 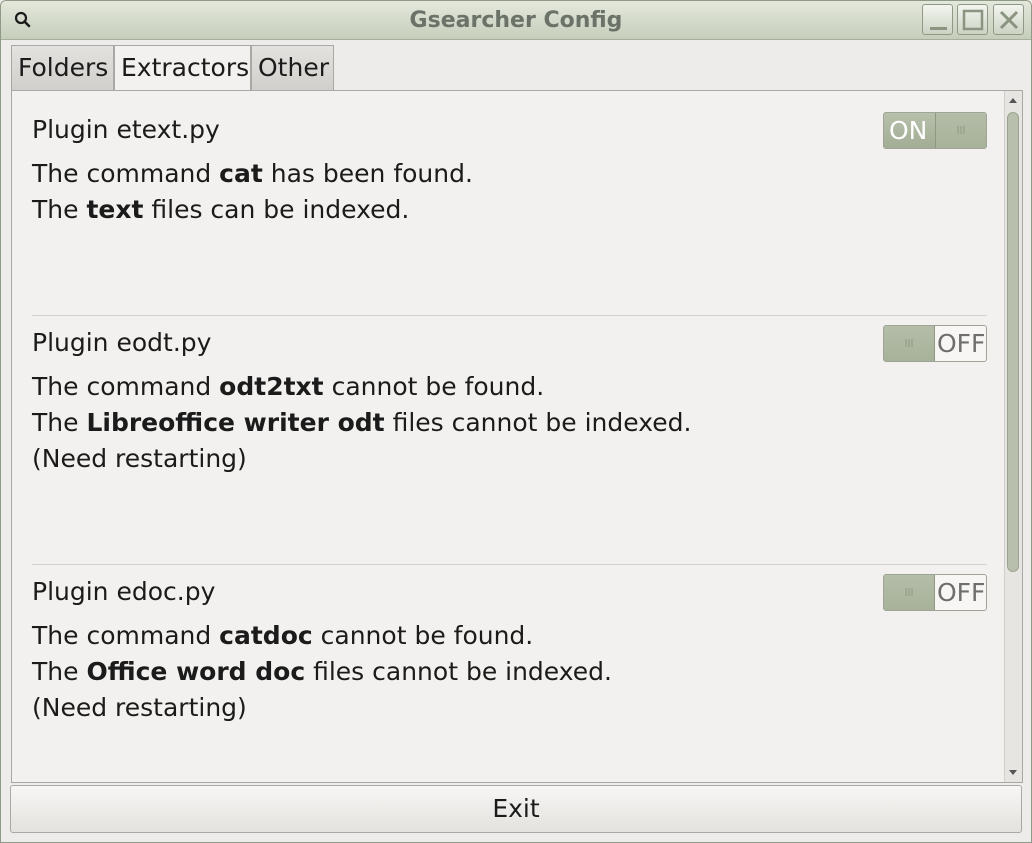 What do you see at coordinates (196, 671) in the screenshot?
I see `file-type-name: Office word doc` at bounding box center [196, 671].